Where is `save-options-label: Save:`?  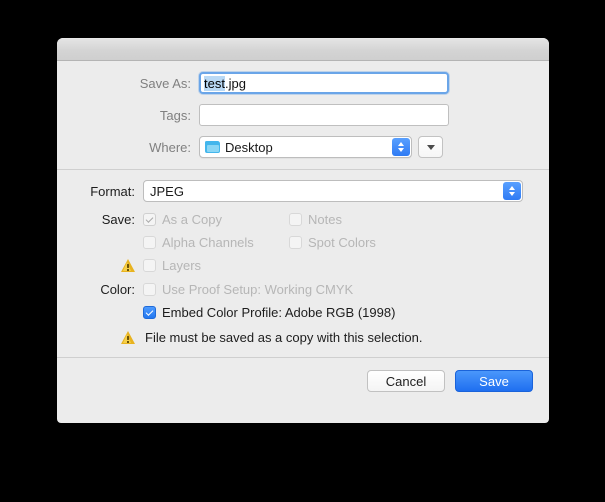
save-options-label: Save: is located at coordinates (118, 219).